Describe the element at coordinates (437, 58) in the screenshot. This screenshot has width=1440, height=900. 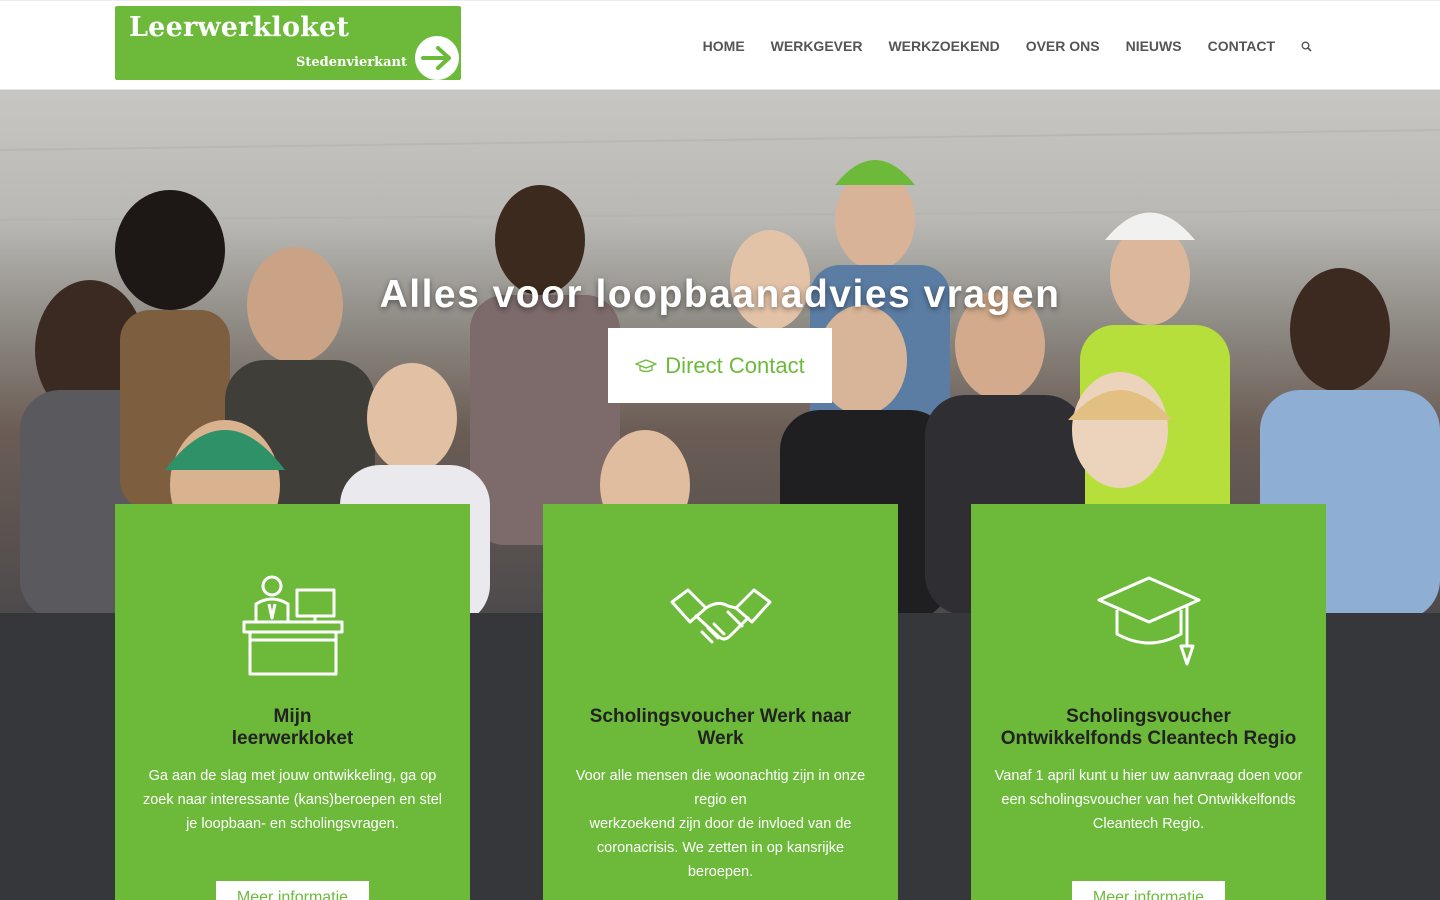
I see `arrow-right-icon` at that location.